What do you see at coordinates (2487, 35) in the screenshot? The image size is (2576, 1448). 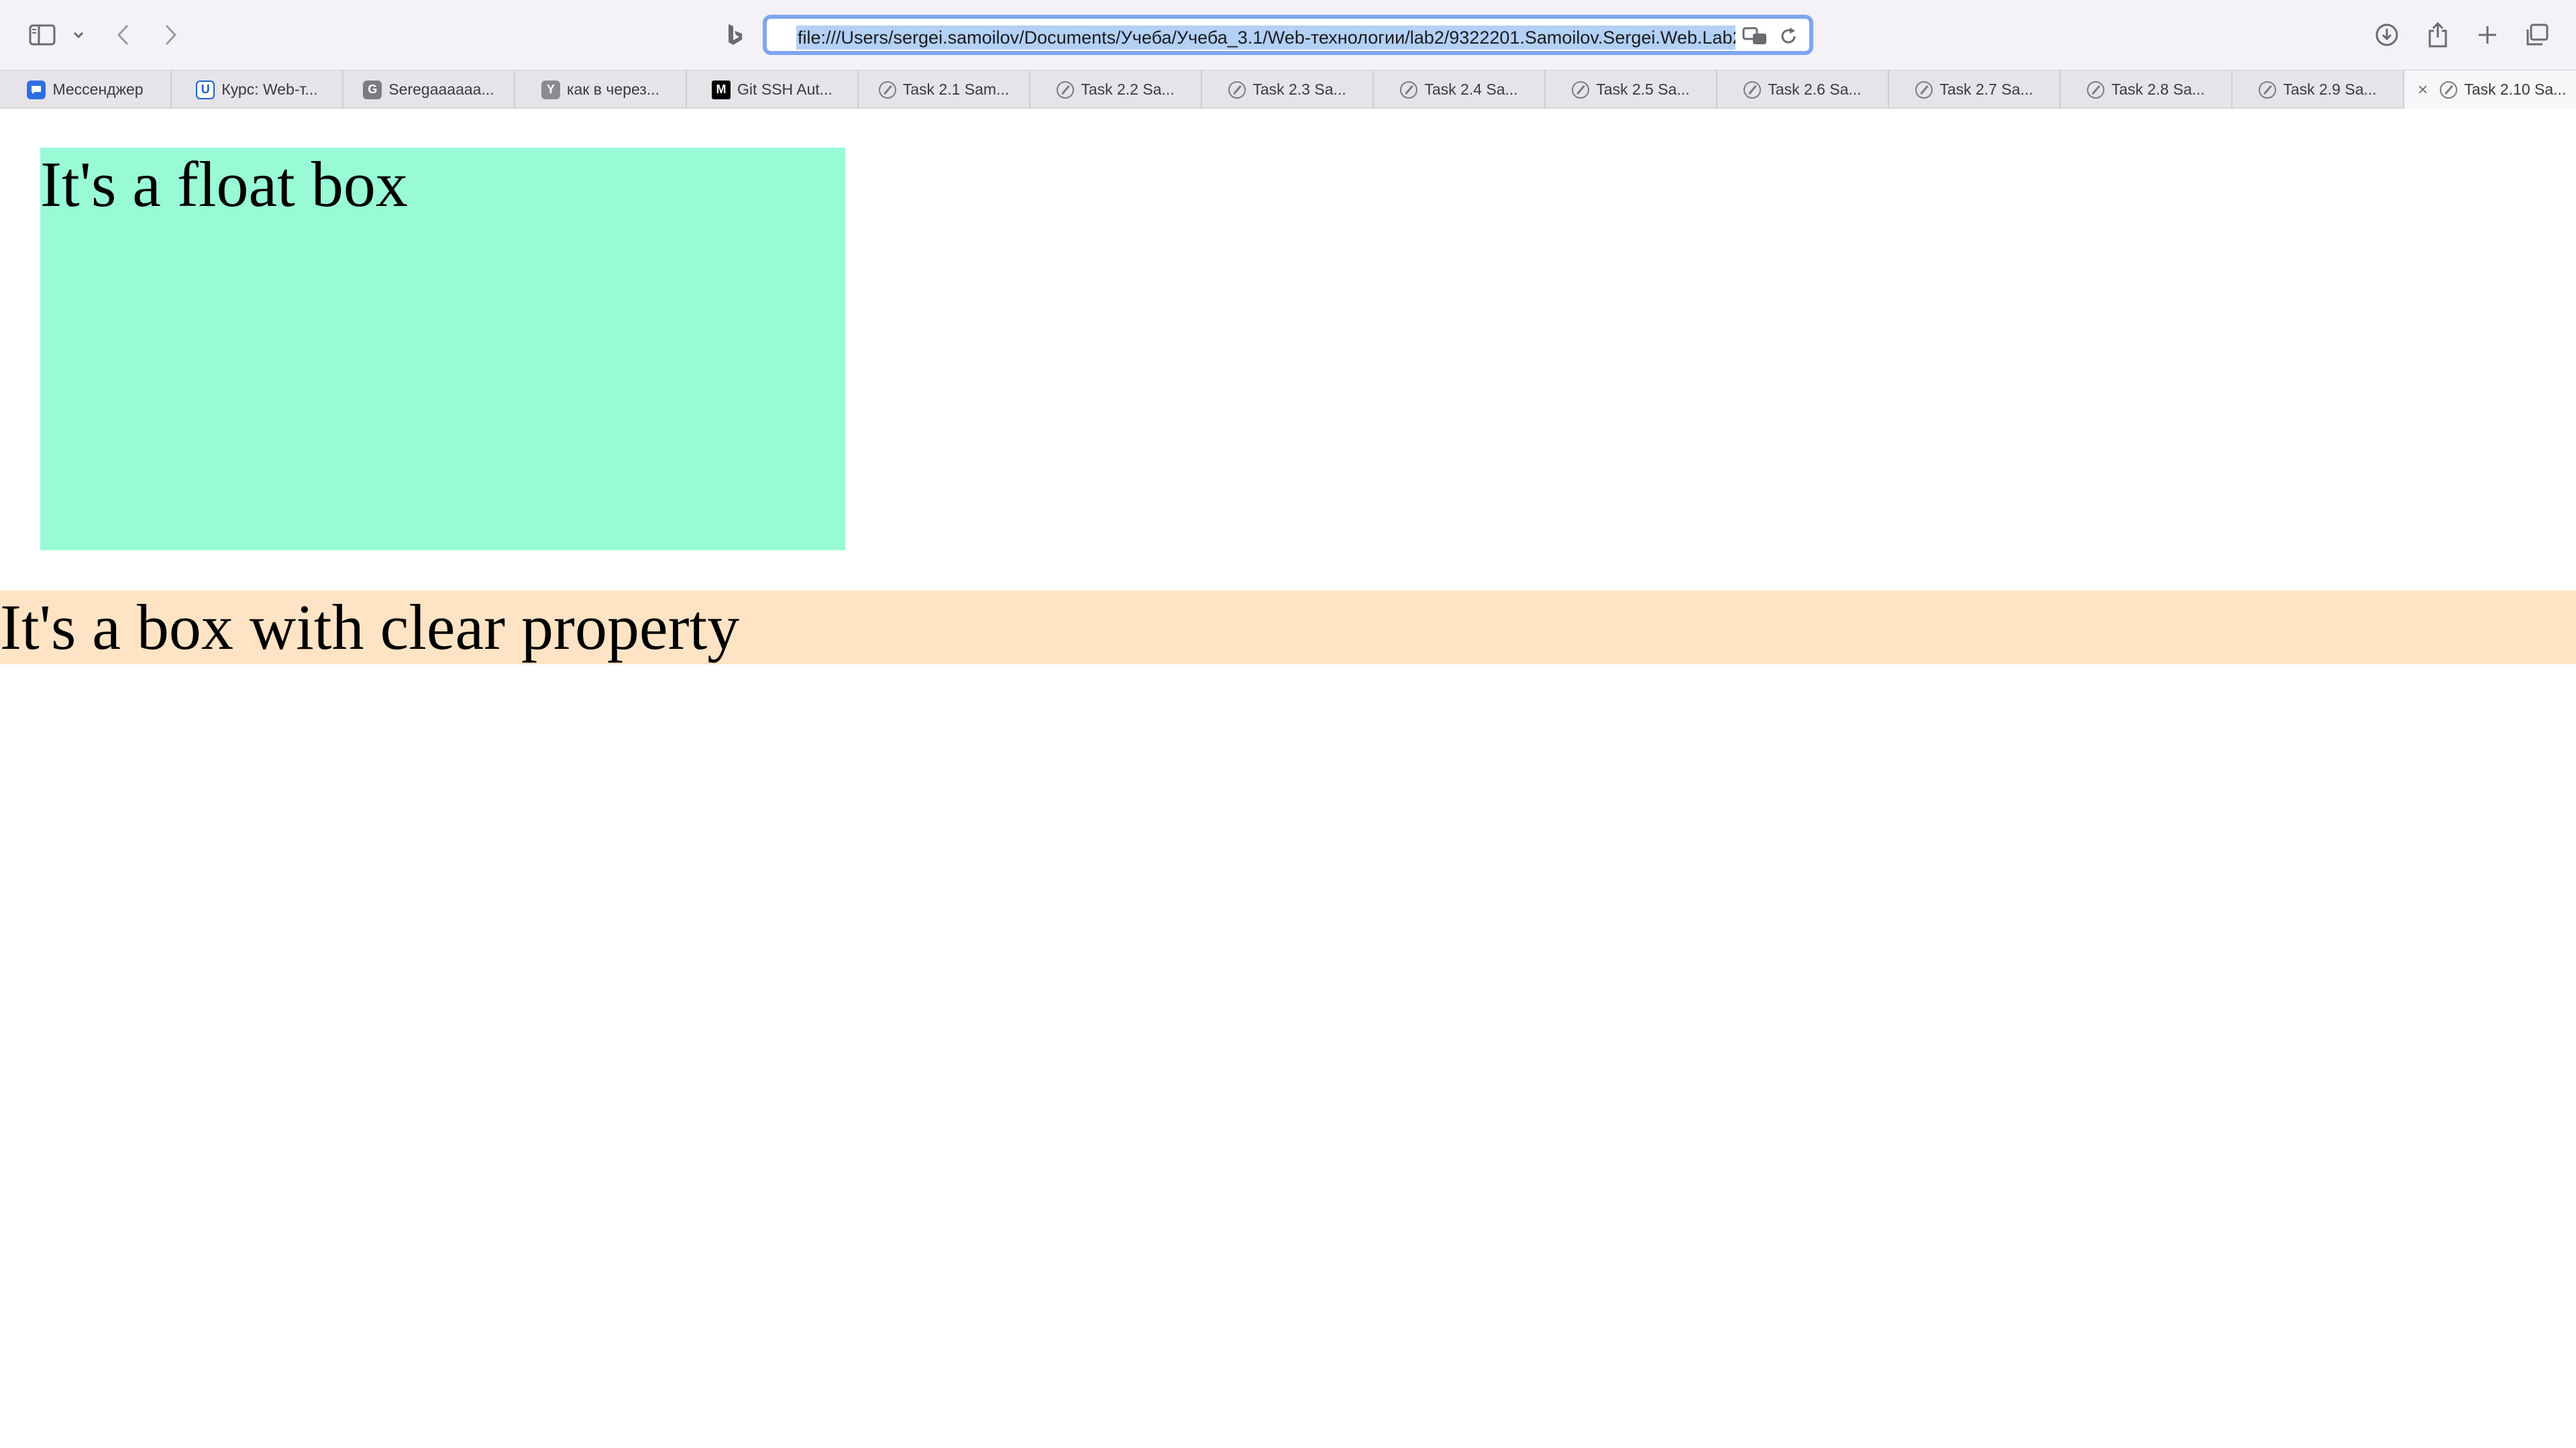 I see `new-tab-icon` at bounding box center [2487, 35].